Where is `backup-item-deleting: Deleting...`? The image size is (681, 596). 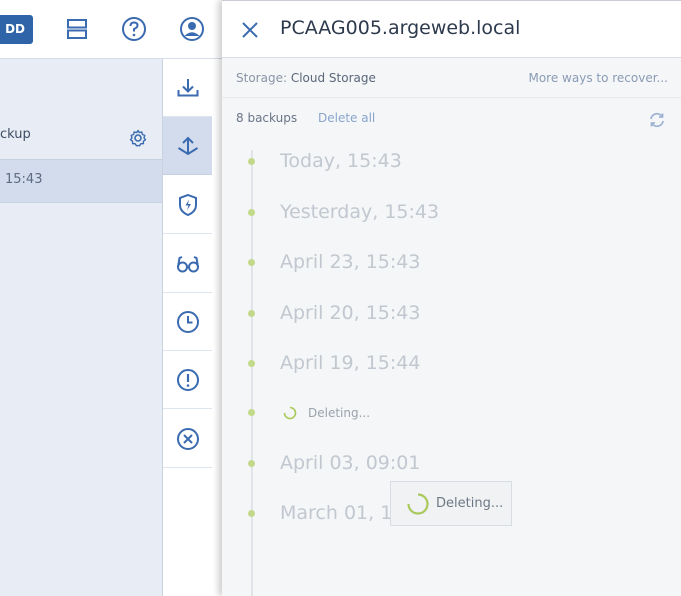
backup-item-deleting: Deleting... is located at coordinates (339, 413).